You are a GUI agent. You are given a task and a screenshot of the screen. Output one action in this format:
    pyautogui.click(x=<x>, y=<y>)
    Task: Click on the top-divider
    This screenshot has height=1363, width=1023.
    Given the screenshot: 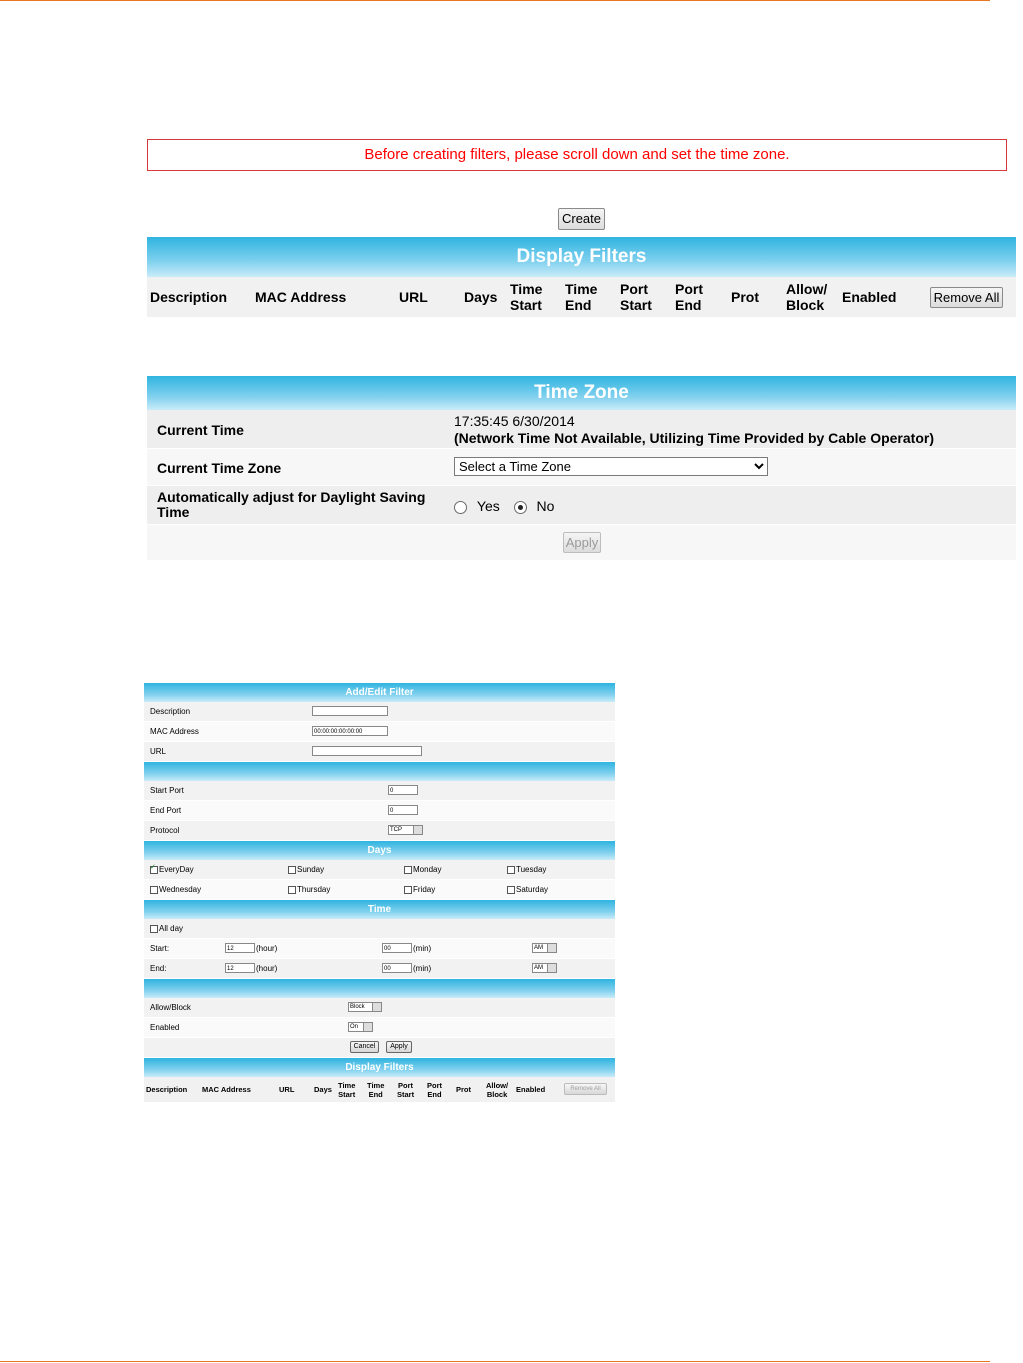 What is the action you would take?
    pyautogui.click(x=495, y=0)
    